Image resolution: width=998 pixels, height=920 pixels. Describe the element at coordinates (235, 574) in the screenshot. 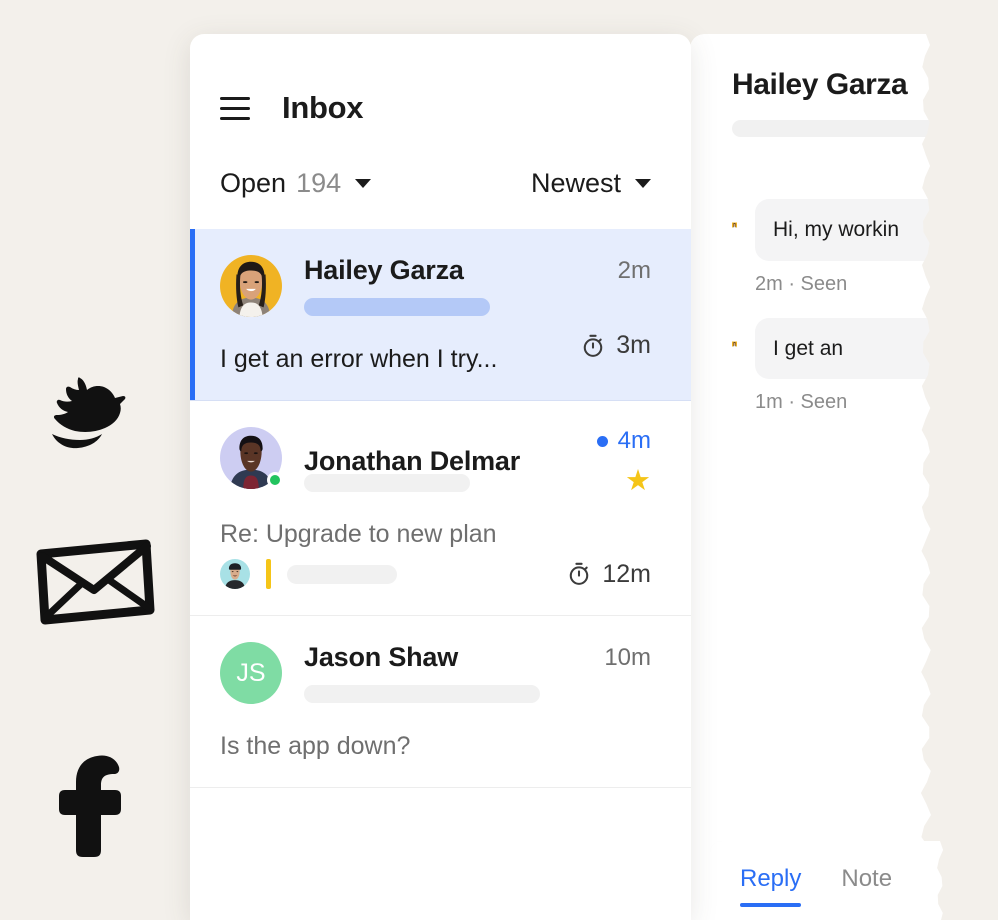

I see `assignee-avatar` at that location.